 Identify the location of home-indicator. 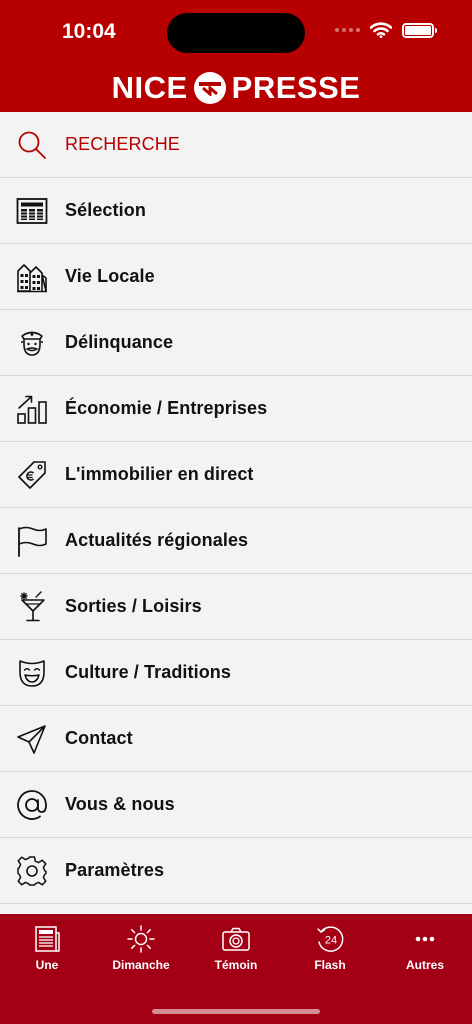
(236, 1011).